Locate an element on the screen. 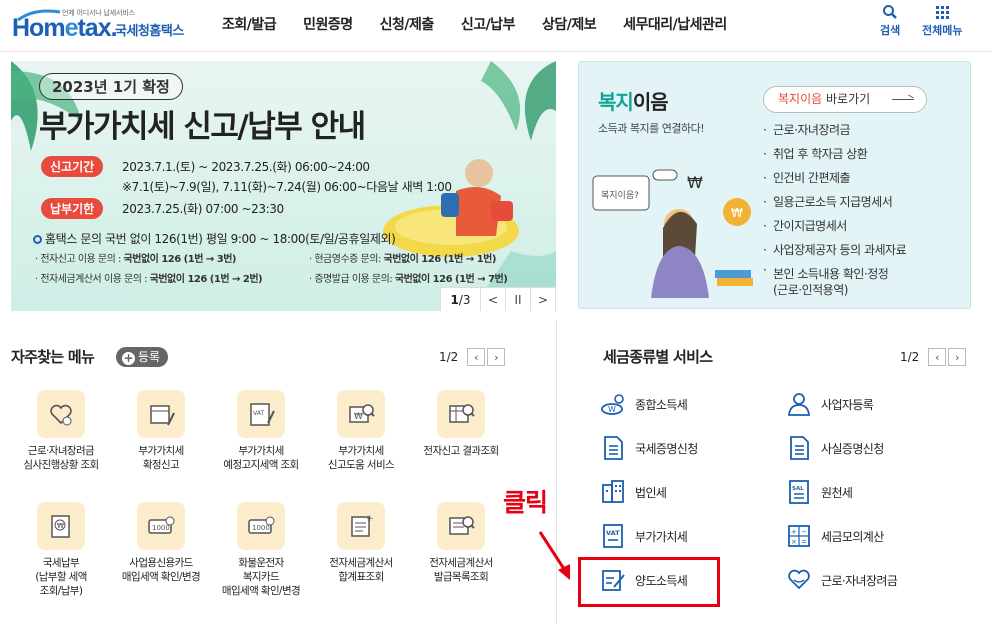 The width and height of the screenshot is (992, 623). search-button: 검색 is located at coordinates (890, 21).